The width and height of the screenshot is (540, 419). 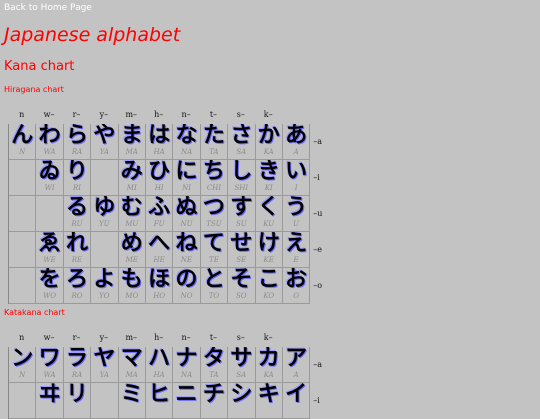 I want to click on hiragana-romaji: N, so click(x=22, y=152).